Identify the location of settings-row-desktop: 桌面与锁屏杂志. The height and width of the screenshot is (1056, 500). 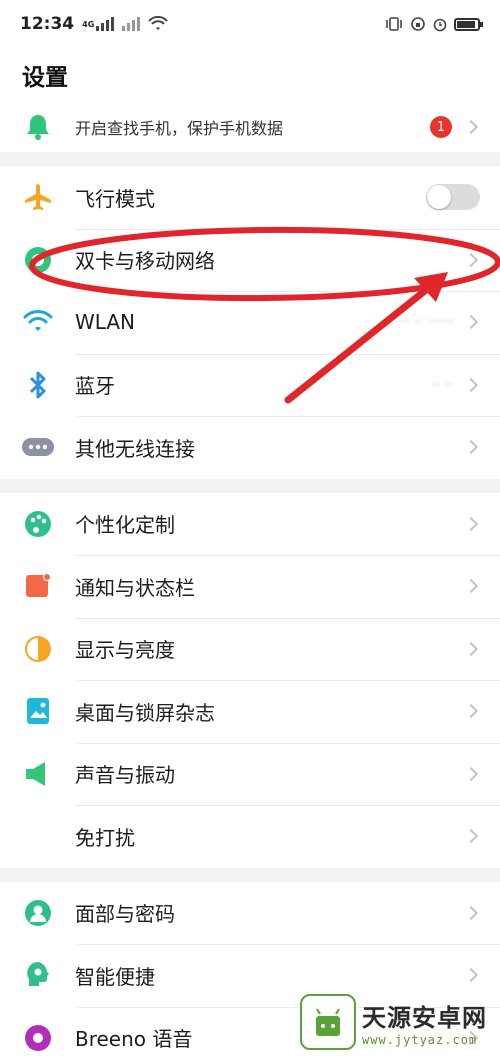
(250, 711).